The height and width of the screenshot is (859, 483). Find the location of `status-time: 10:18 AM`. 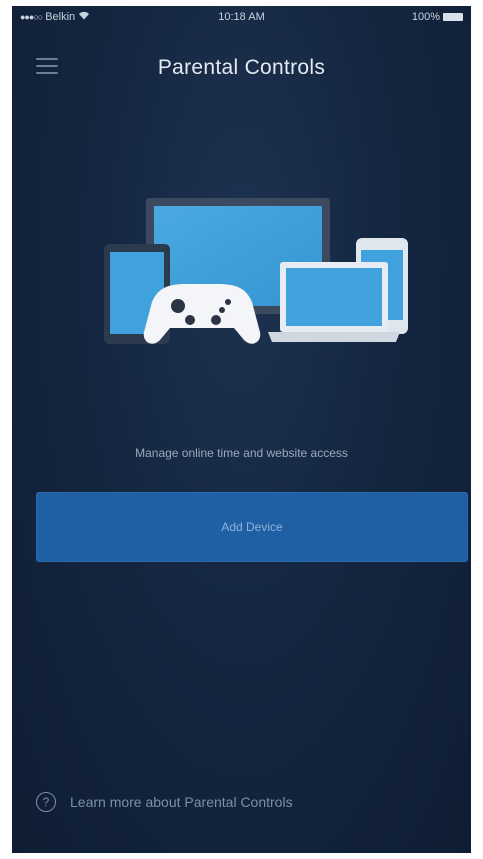

status-time: 10:18 AM is located at coordinates (241, 17).